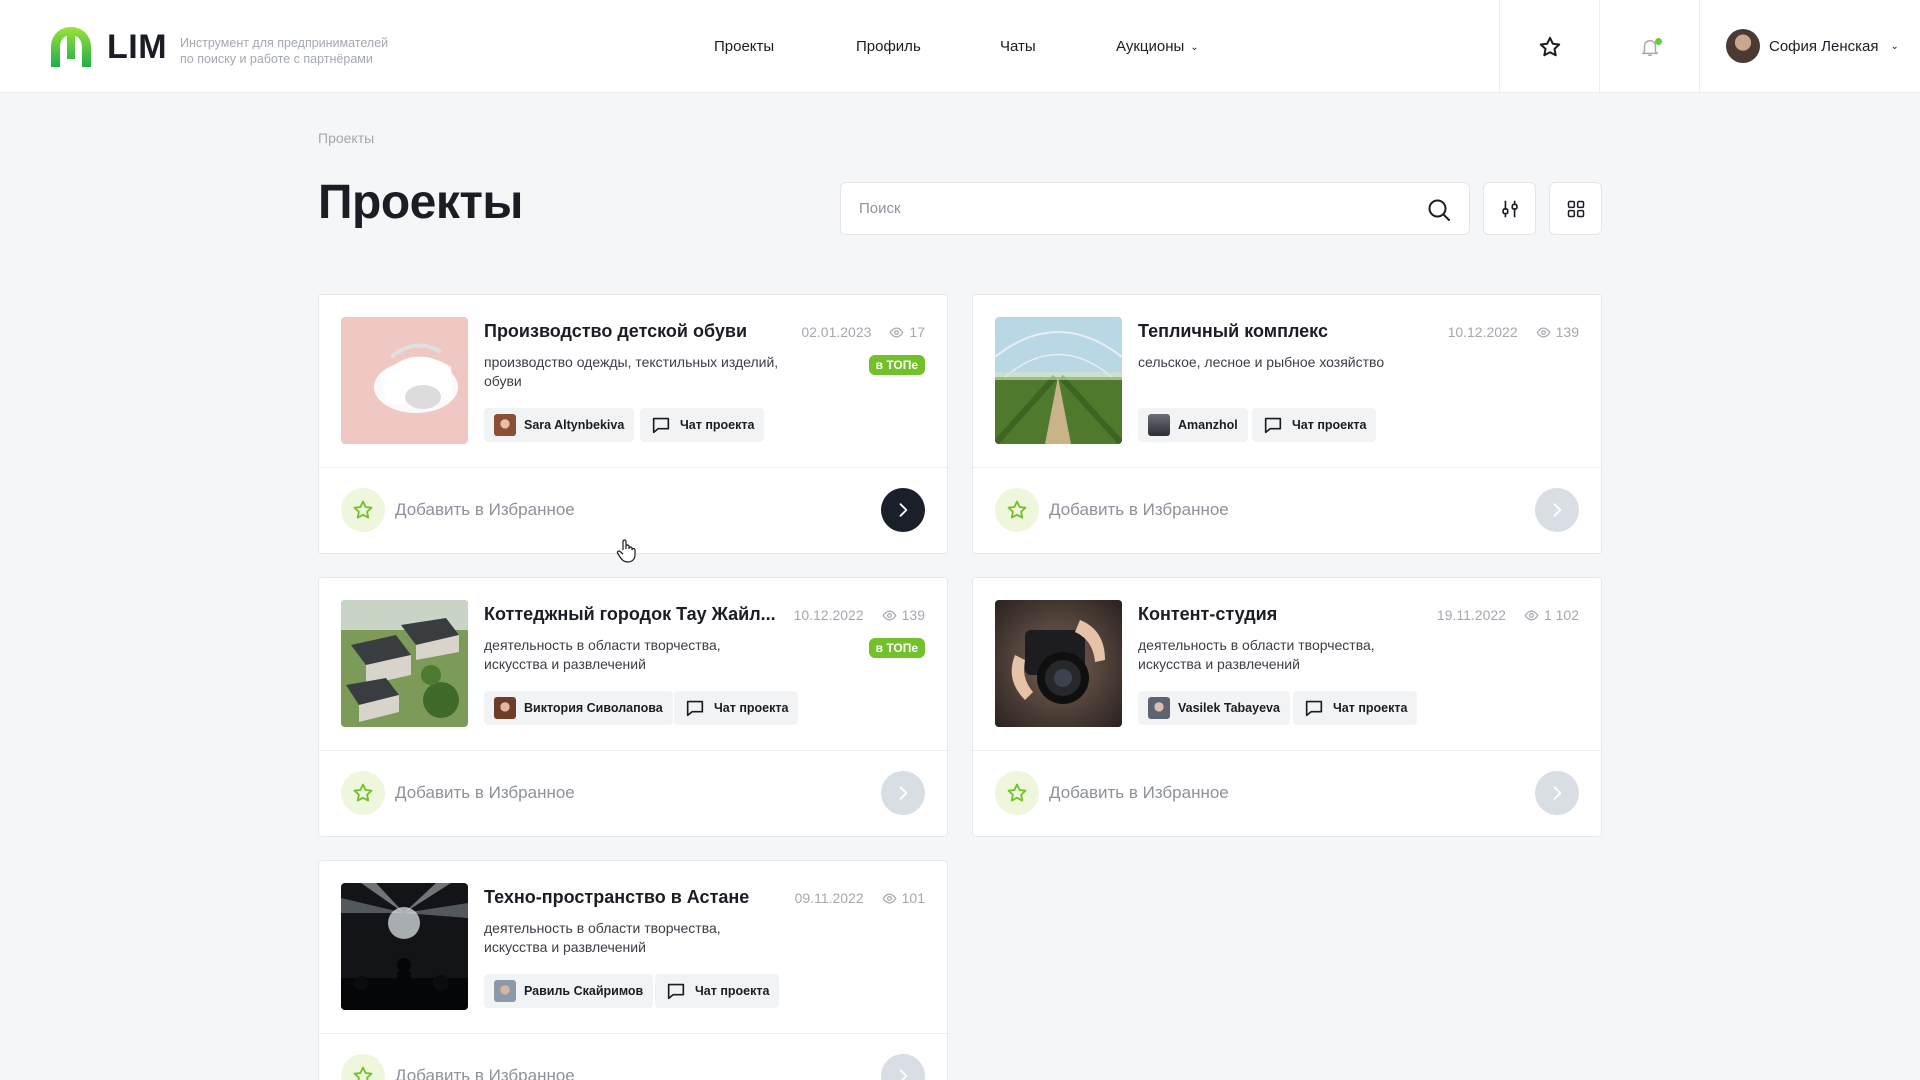 This screenshot has width=1920, height=1080. Describe the element at coordinates (578, 708) in the screenshot. I see `author-chip: Виктория Сиволапова` at that location.